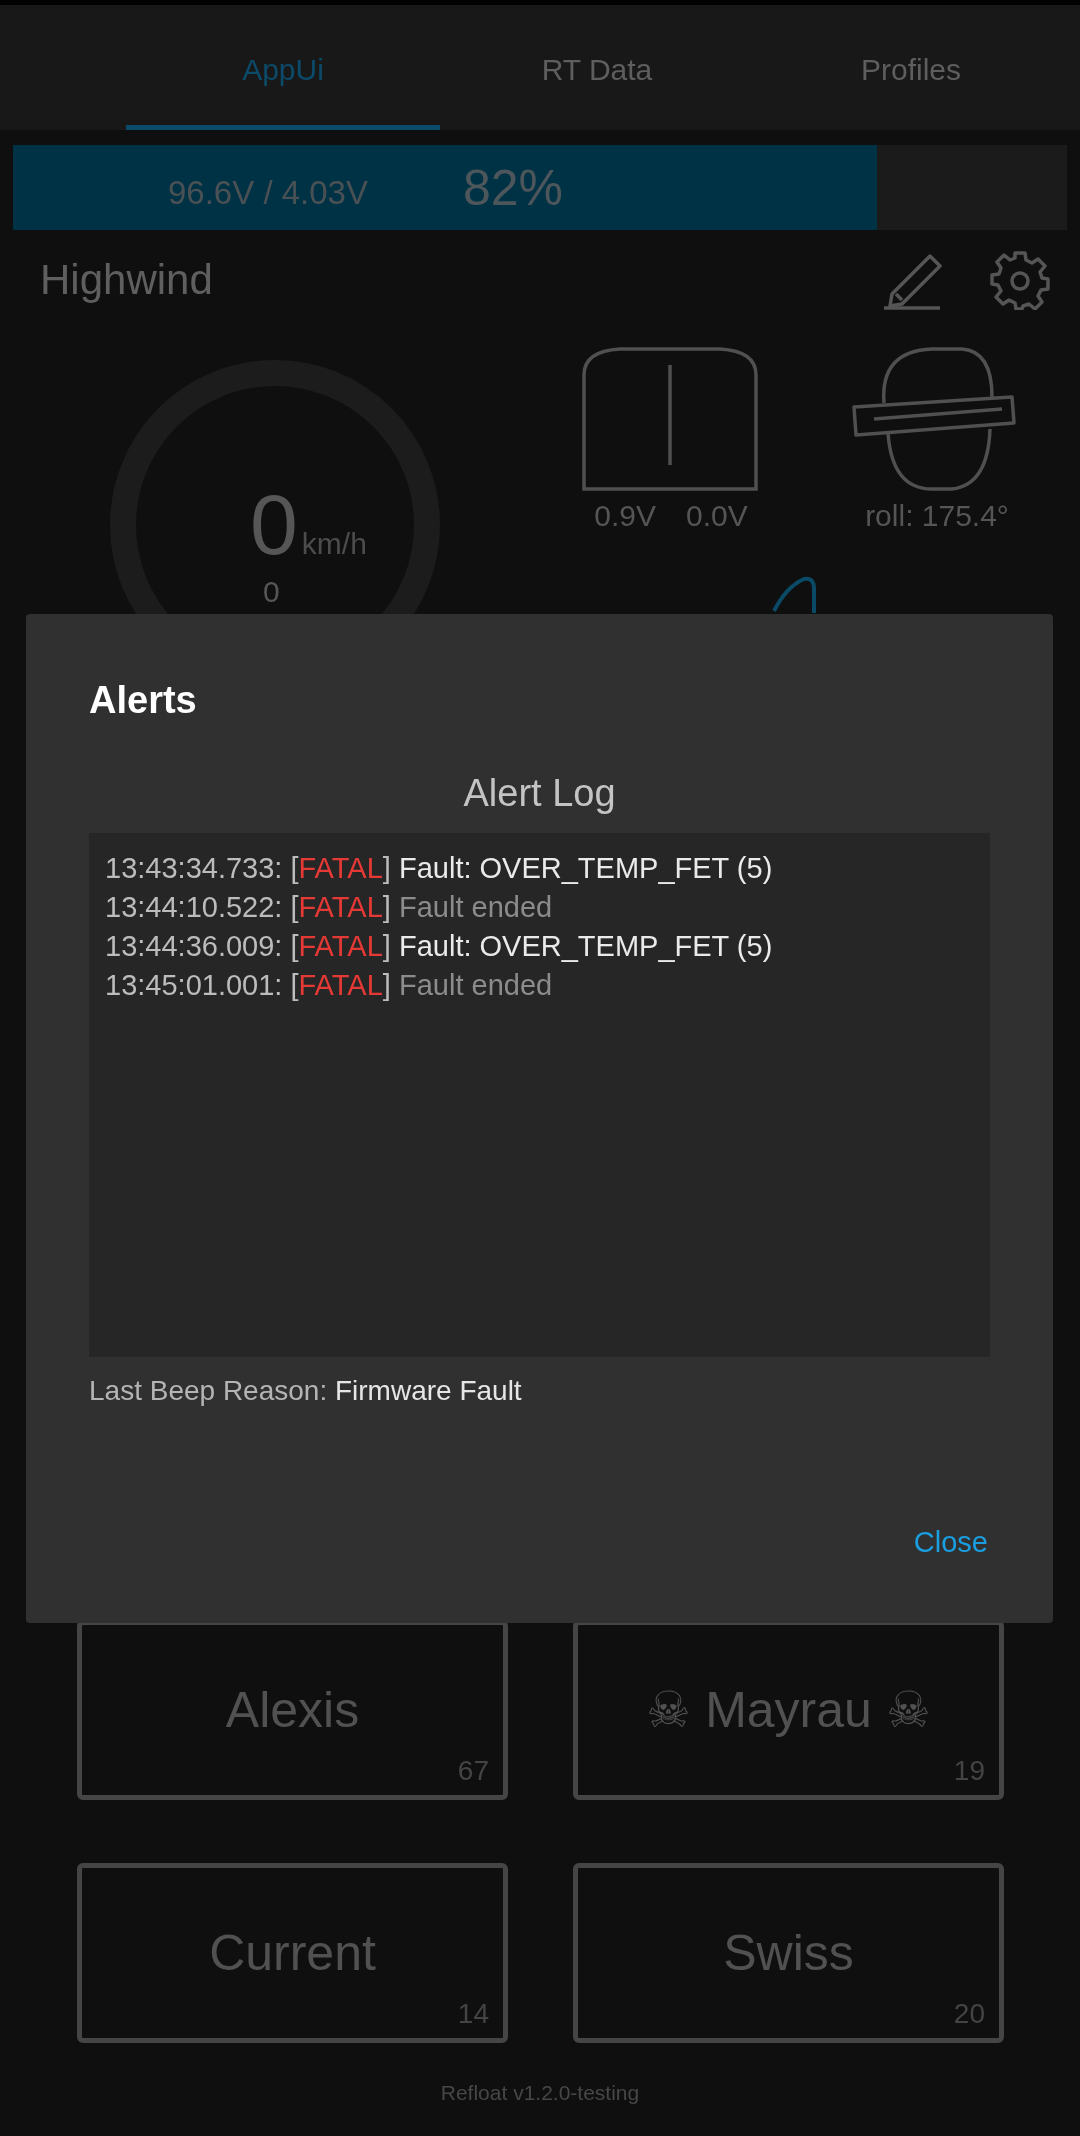 Image resolution: width=1080 pixels, height=2136 pixels. I want to click on beep-reason: Last Beep Reason: Firmware Fault, so click(306, 1391).